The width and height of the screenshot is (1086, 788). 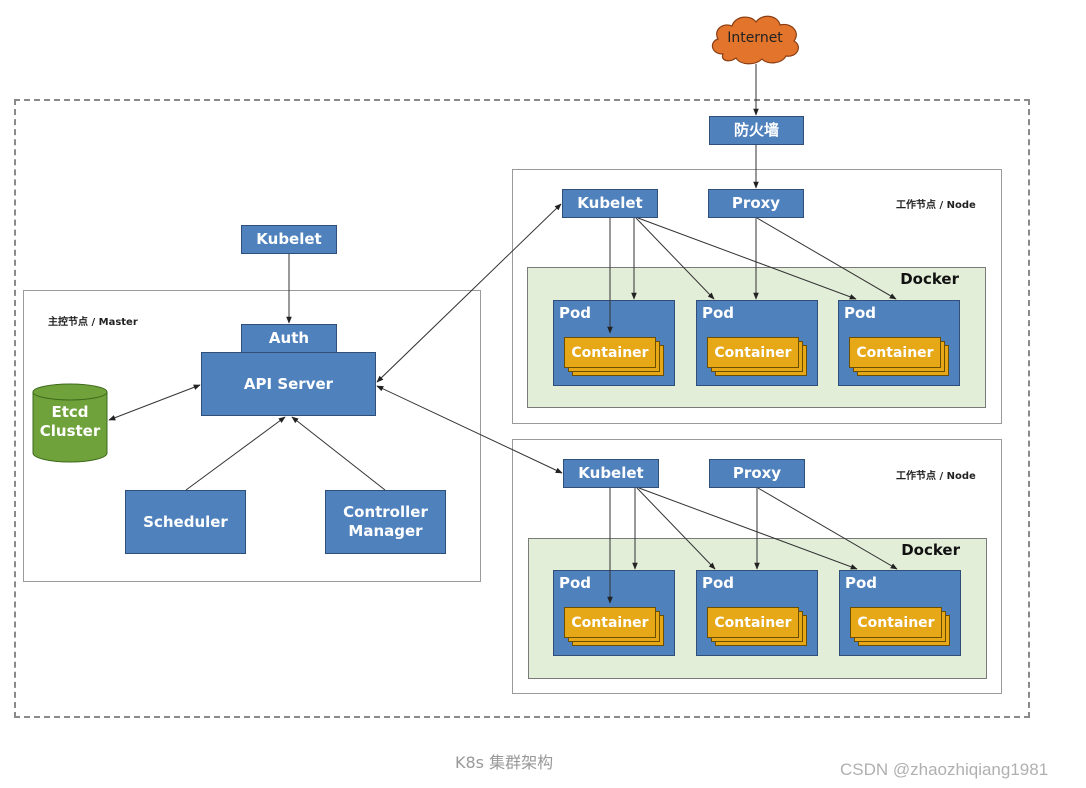 What do you see at coordinates (936, 205) in the screenshot?
I see `node-title-1: 工作节点 / Node` at bounding box center [936, 205].